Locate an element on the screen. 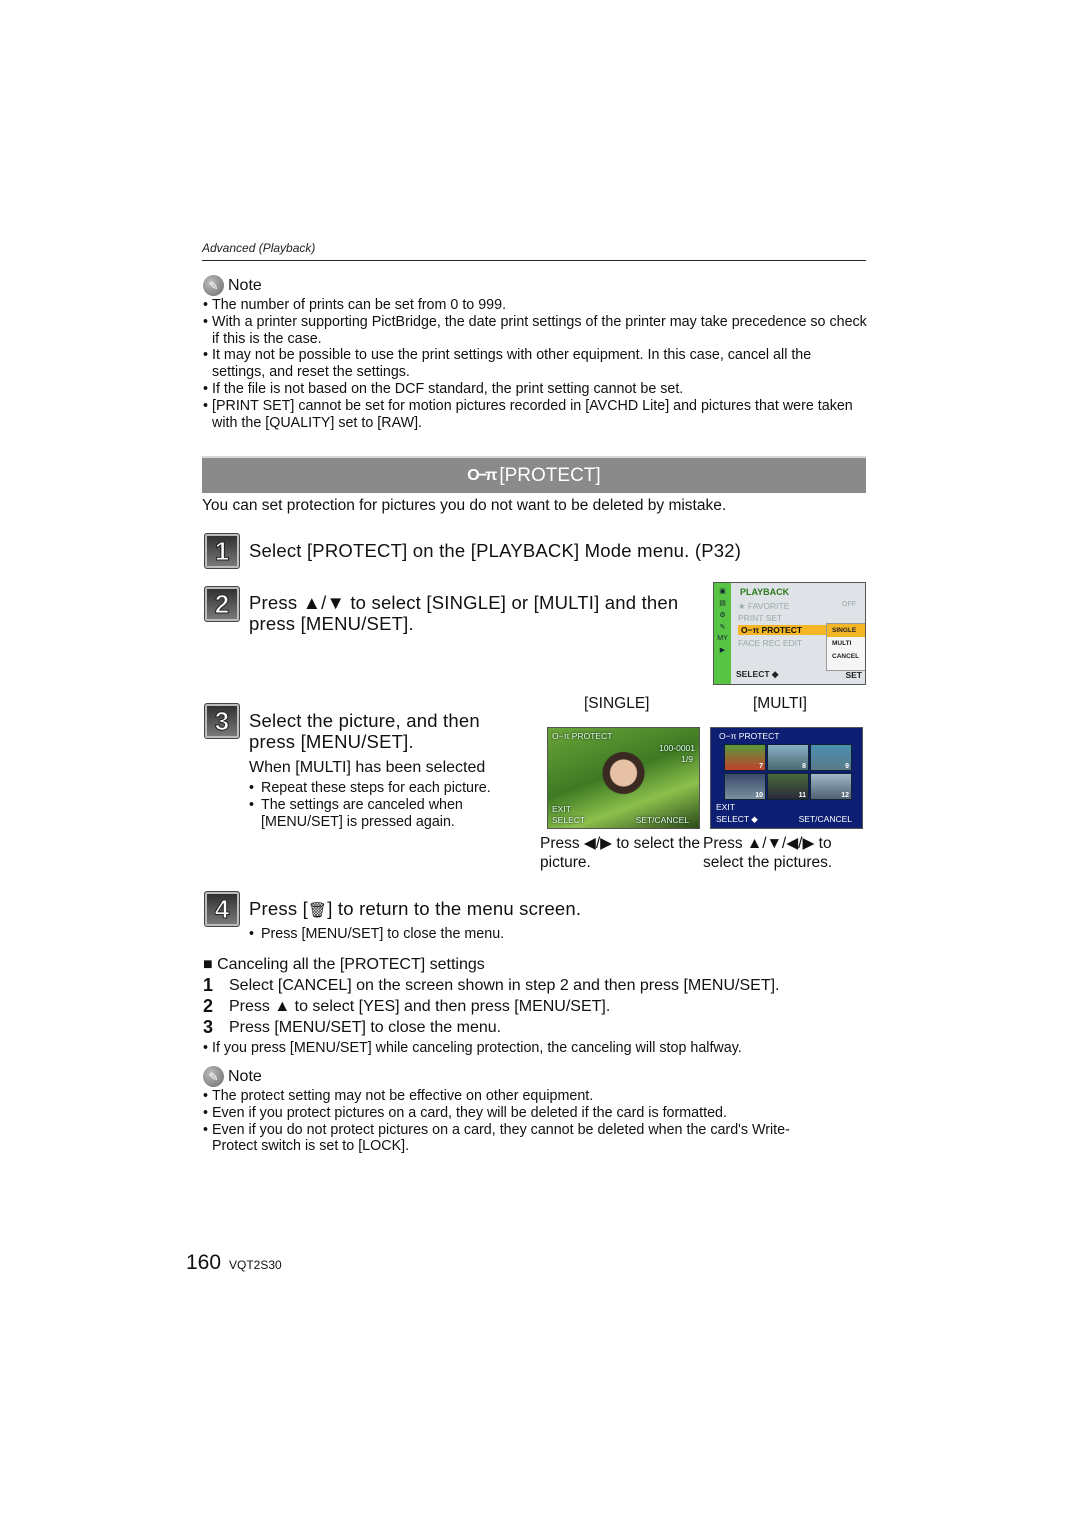 The height and width of the screenshot is (1526, 1080). single-select-label: SELECT is located at coordinates (569, 820).